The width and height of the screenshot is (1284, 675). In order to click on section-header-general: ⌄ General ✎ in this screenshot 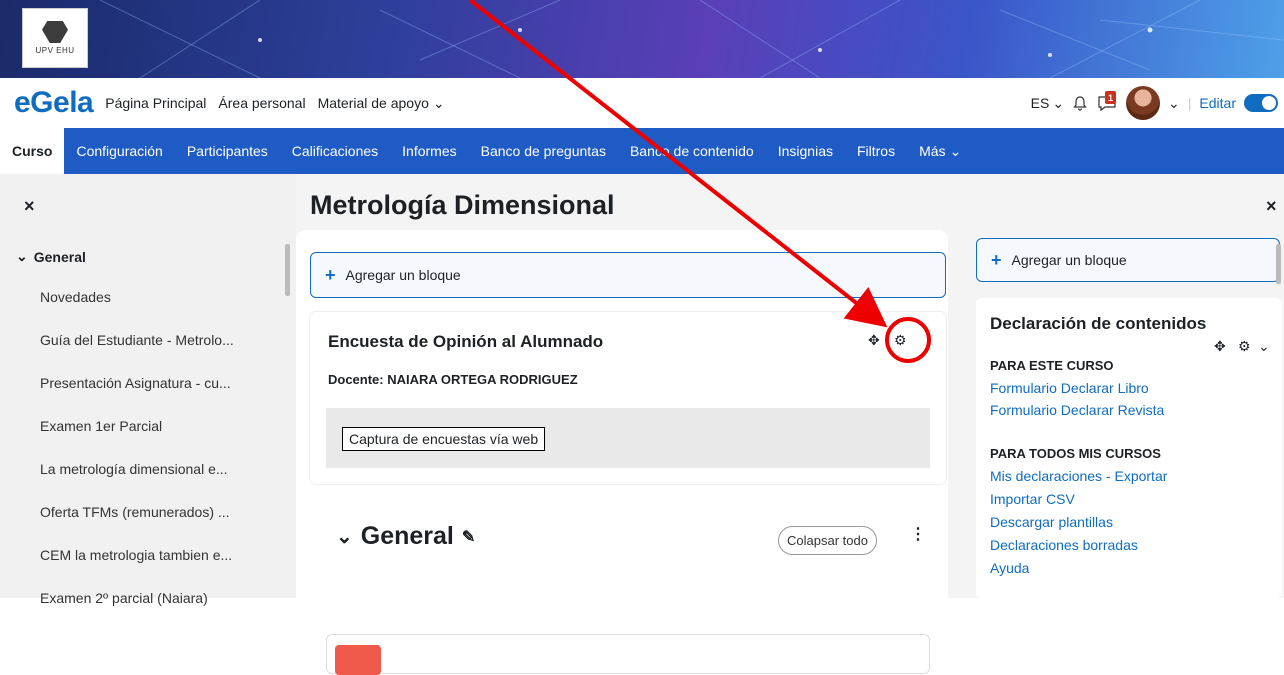, I will do `click(405, 536)`.